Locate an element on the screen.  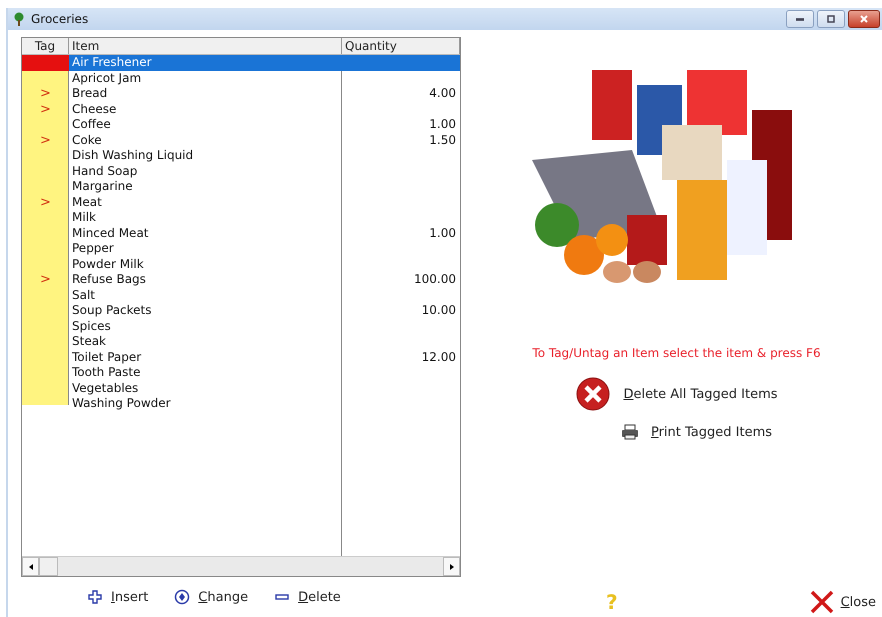
item-cell: Meat is located at coordinates (205, 202).